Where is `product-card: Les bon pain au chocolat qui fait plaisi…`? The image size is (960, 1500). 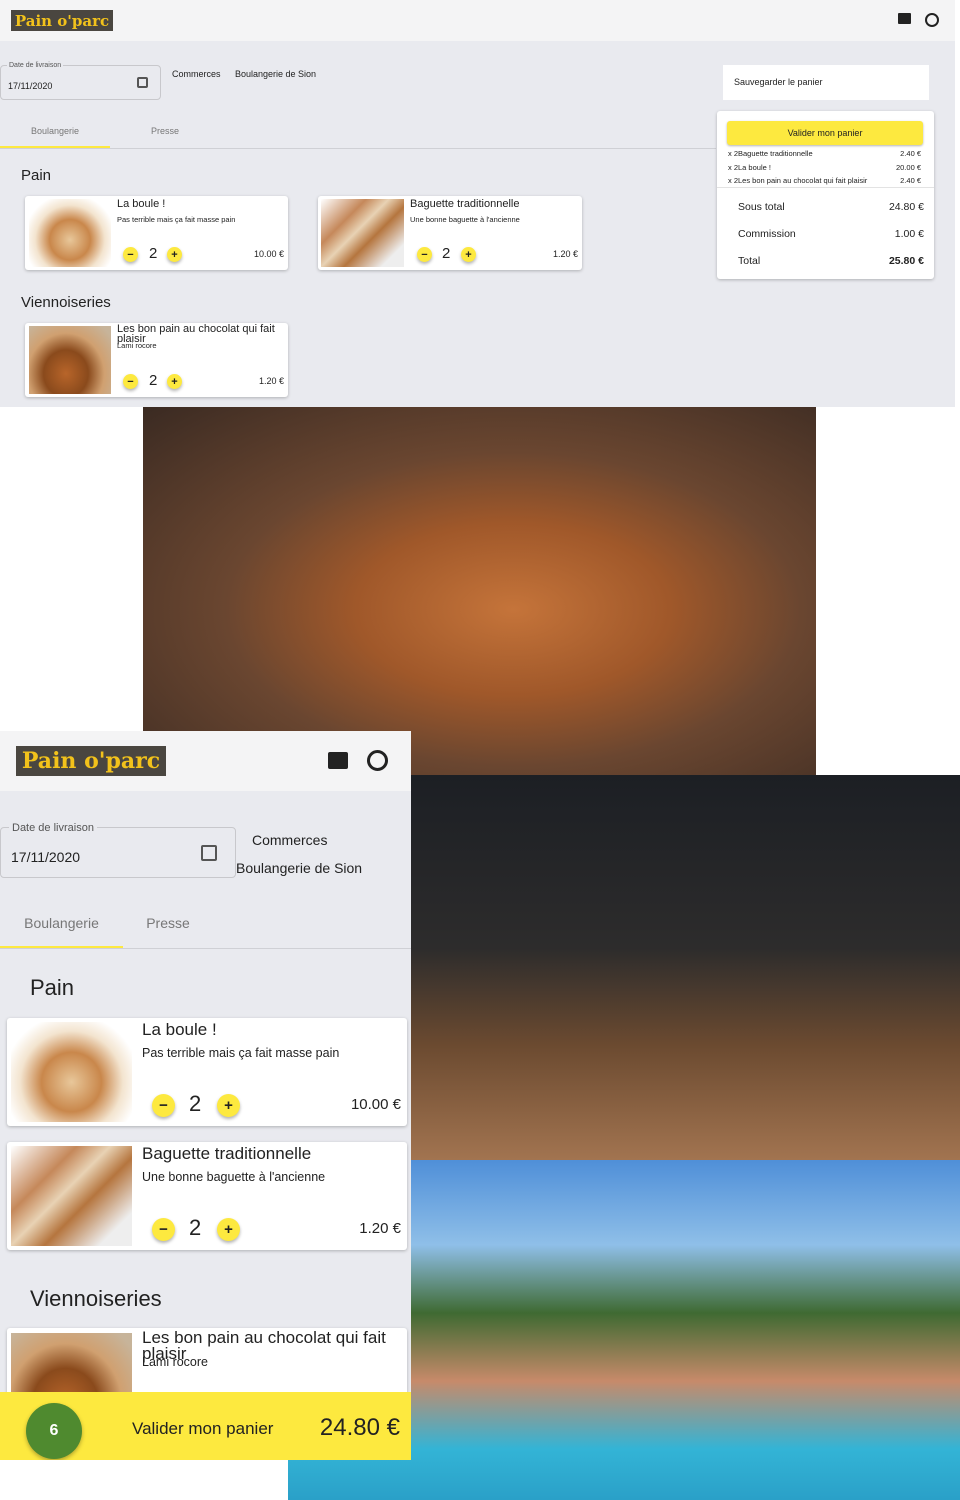
product-card: Les bon pain au chocolat qui fait plaisi… is located at coordinates (156, 360).